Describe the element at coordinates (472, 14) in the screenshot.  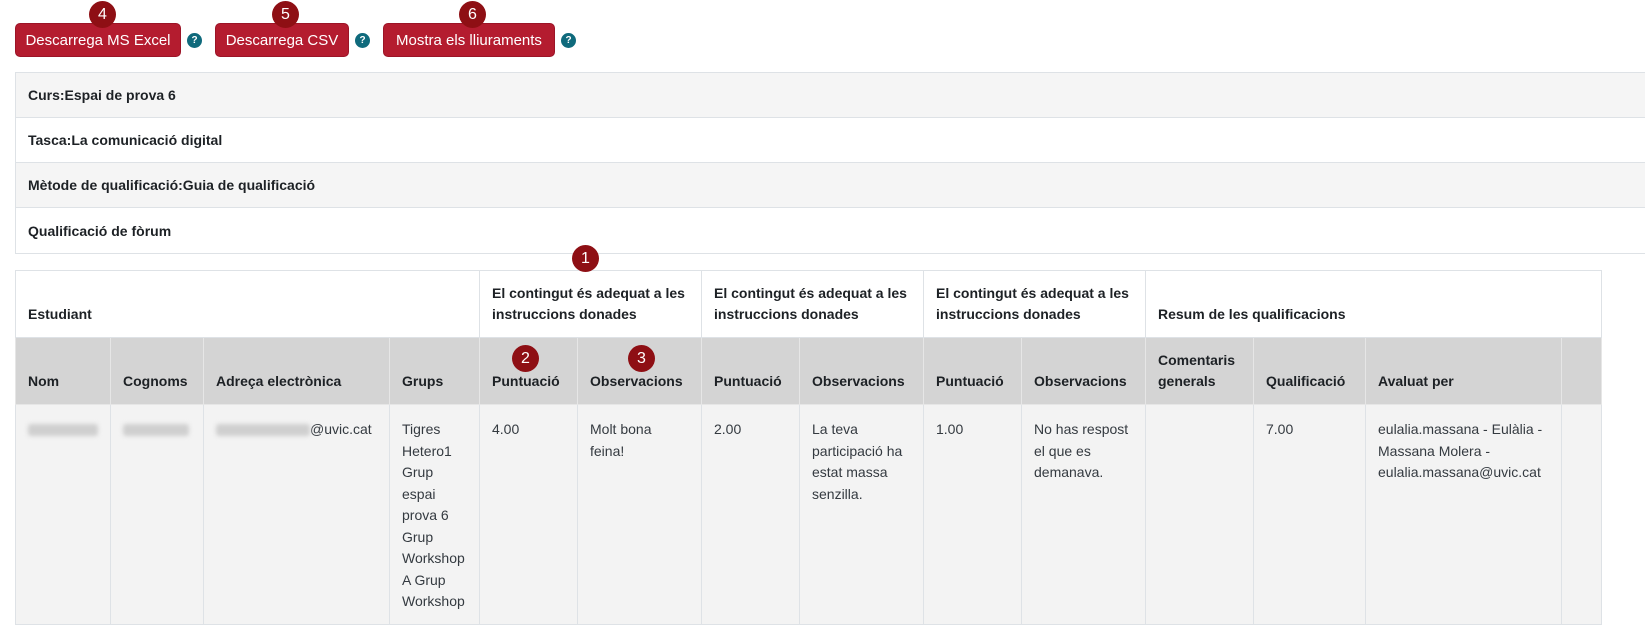
I see `callout-badge-6: 6` at that location.